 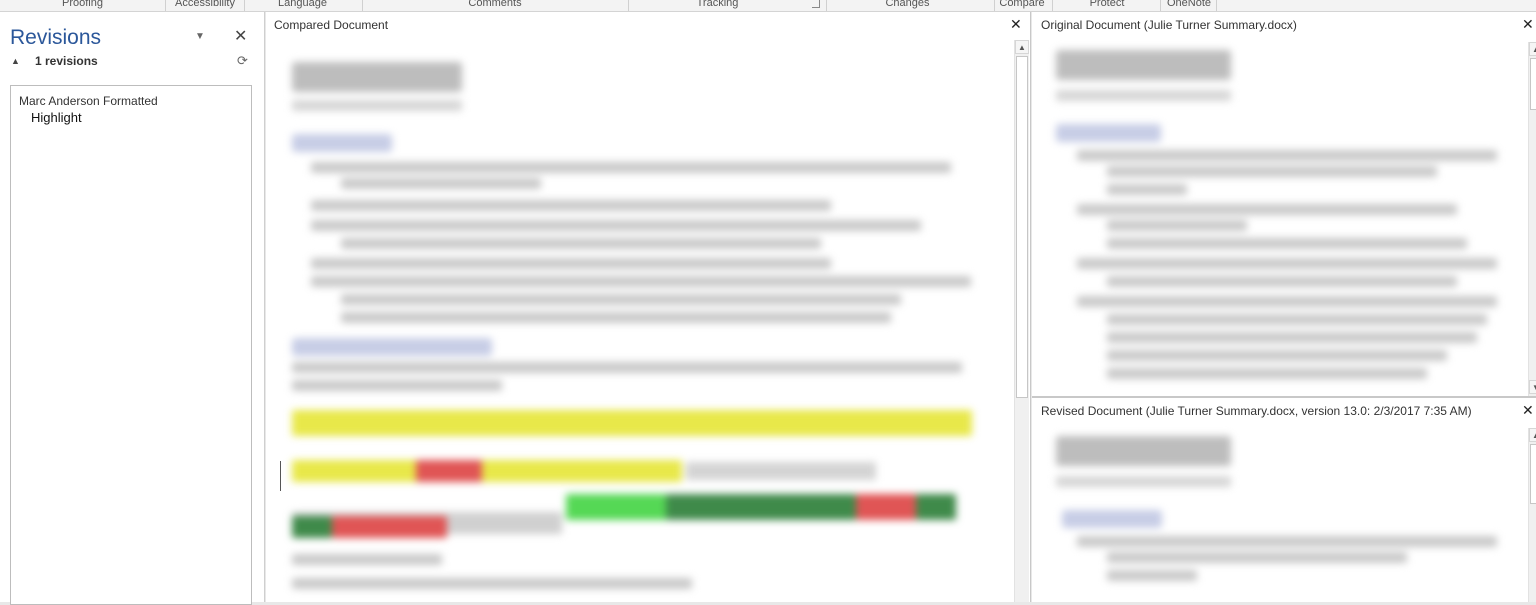 I want to click on ribbon-group-onenote: OneNote, so click(x=1189, y=4).